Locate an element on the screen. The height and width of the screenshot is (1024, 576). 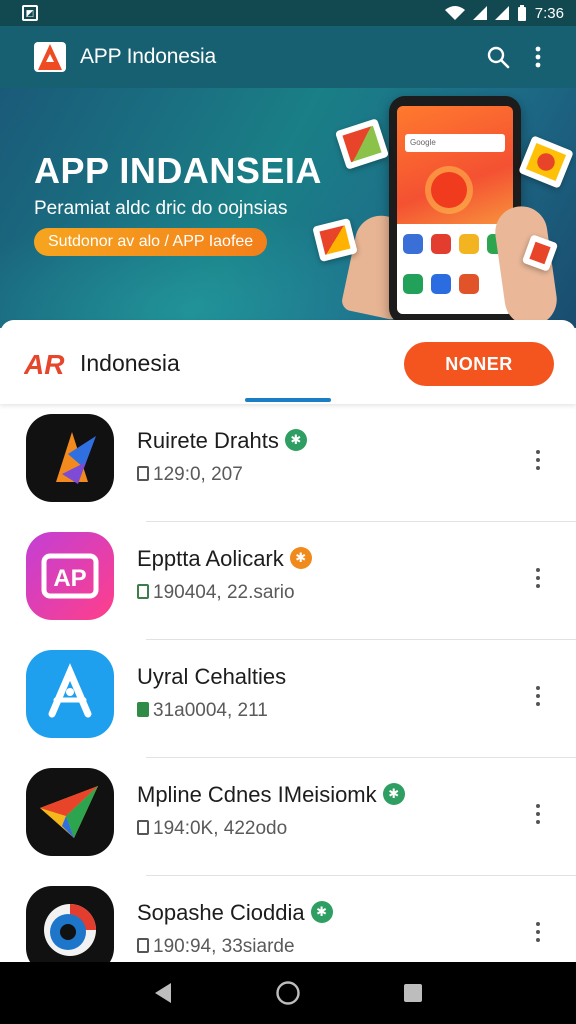
signal-2-icon is located at coordinates (501, 13).